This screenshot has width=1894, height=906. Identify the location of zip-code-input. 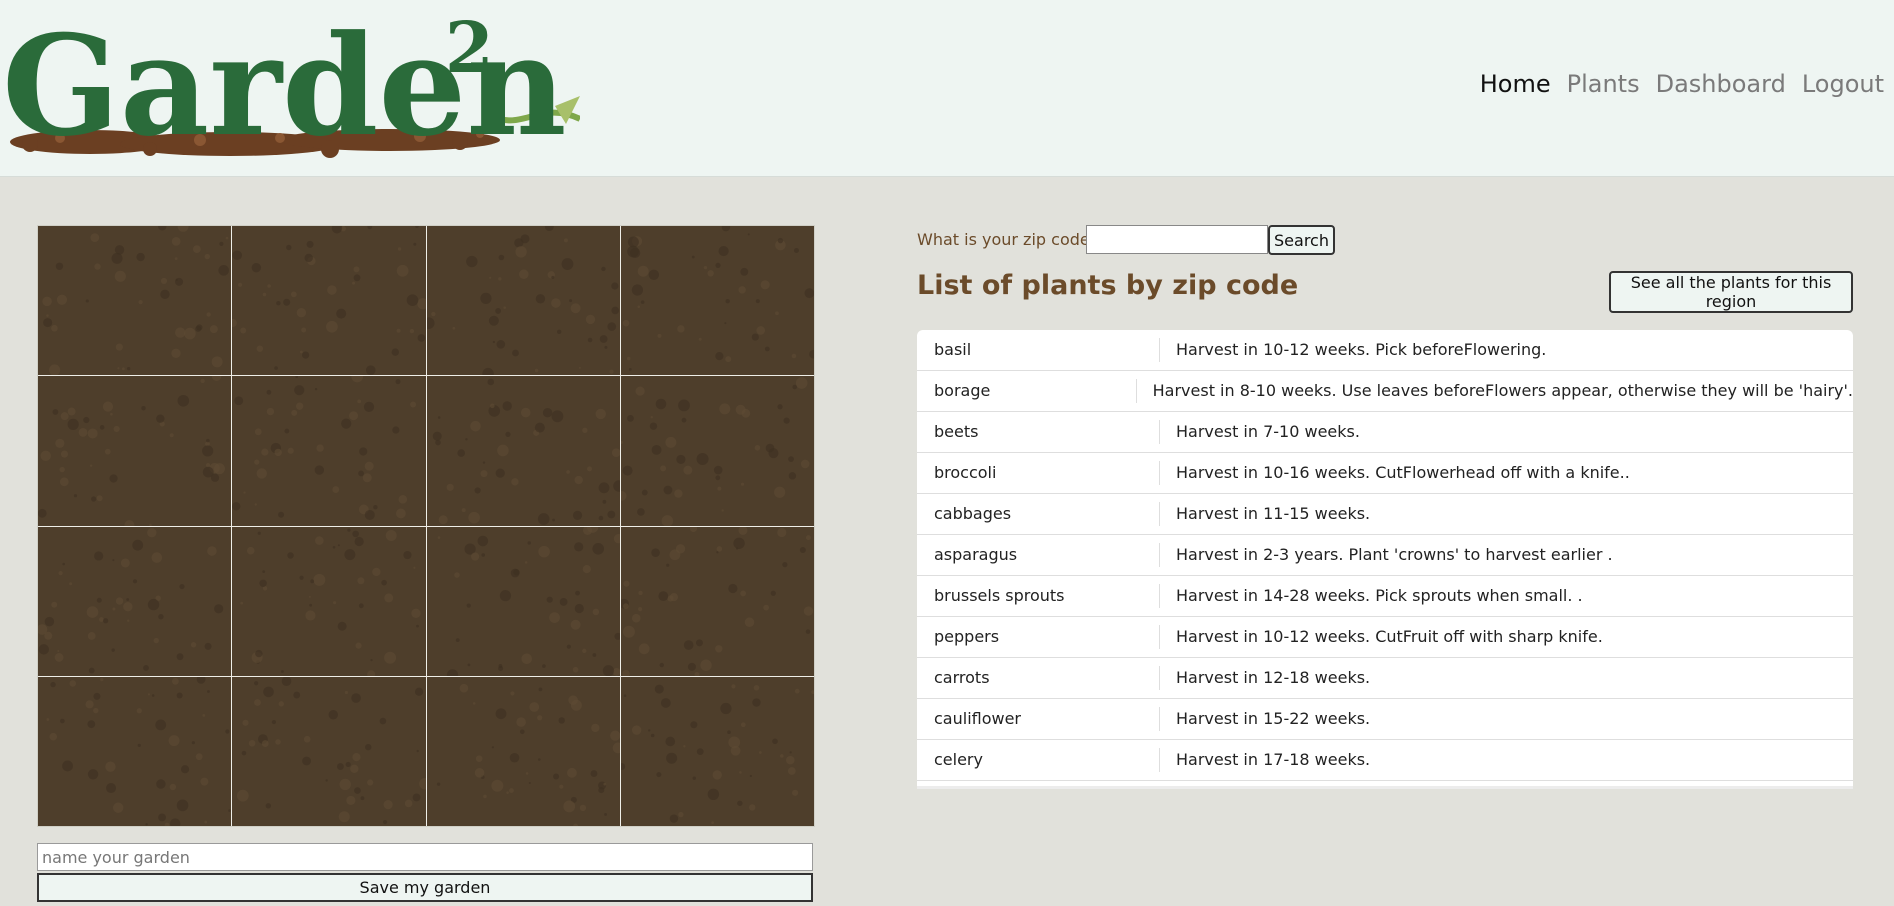
(1177, 239).